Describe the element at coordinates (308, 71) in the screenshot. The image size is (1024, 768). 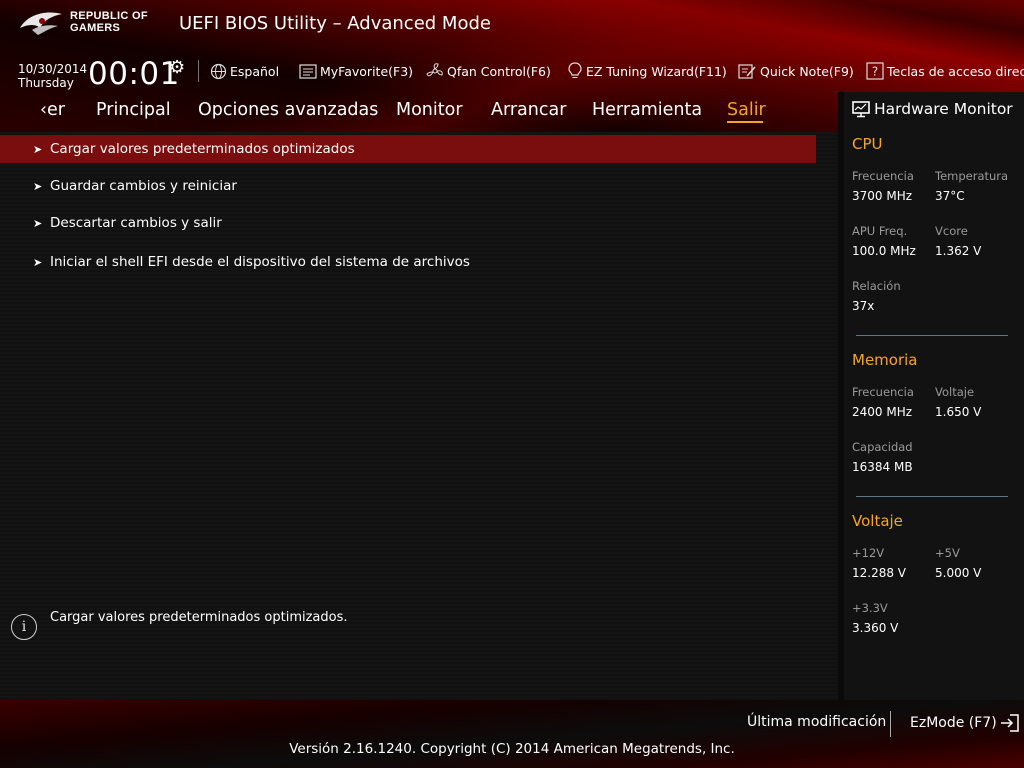
I see `favorite-list-icon` at that location.